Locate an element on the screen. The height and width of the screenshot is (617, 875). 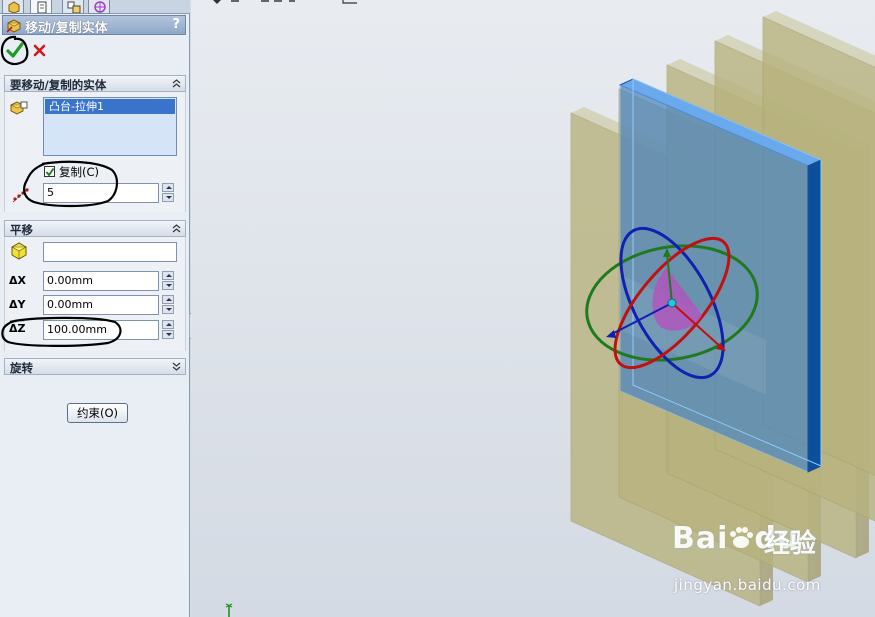
annotation-circle-copy is located at coordinates (70, 184).